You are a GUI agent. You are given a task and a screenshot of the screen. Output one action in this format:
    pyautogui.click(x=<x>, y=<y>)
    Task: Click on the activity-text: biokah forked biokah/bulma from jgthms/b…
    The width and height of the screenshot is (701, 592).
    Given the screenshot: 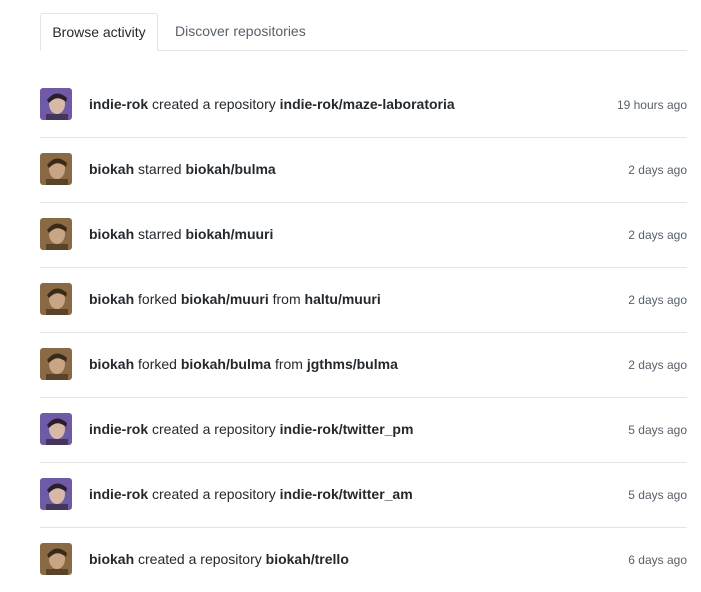 What is the action you would take?
    pyautogui.click(x=243, y=364)
    